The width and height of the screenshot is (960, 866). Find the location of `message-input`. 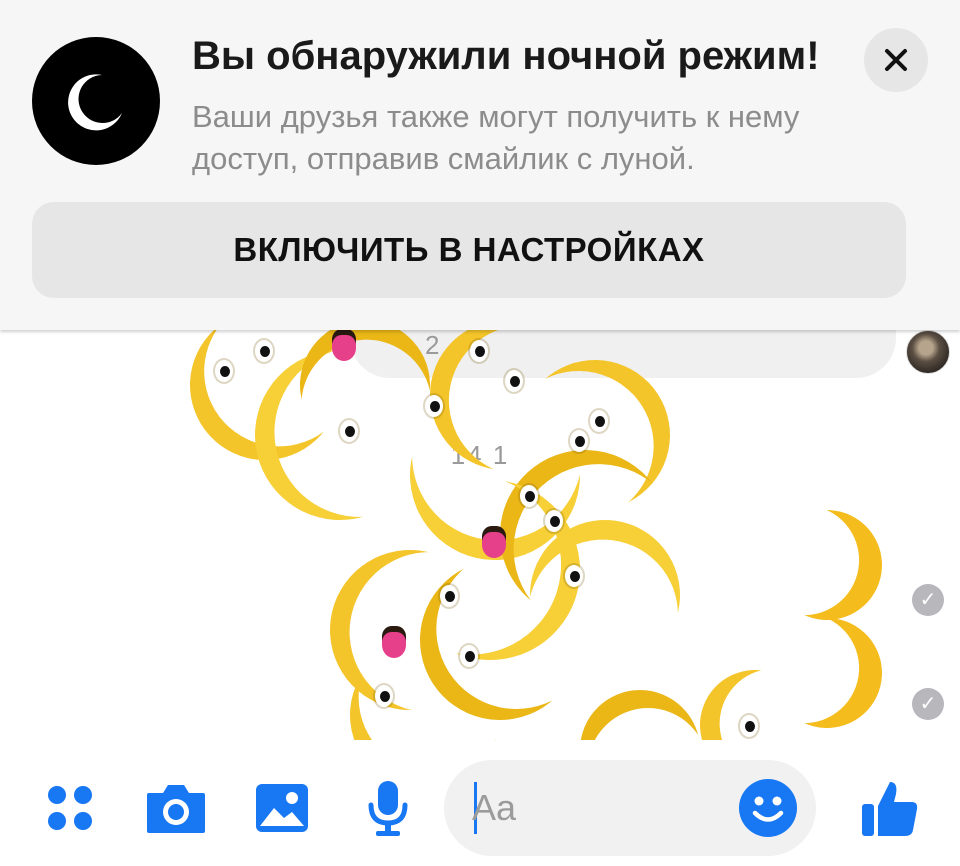

message-input is located at coordinates (597, 808).